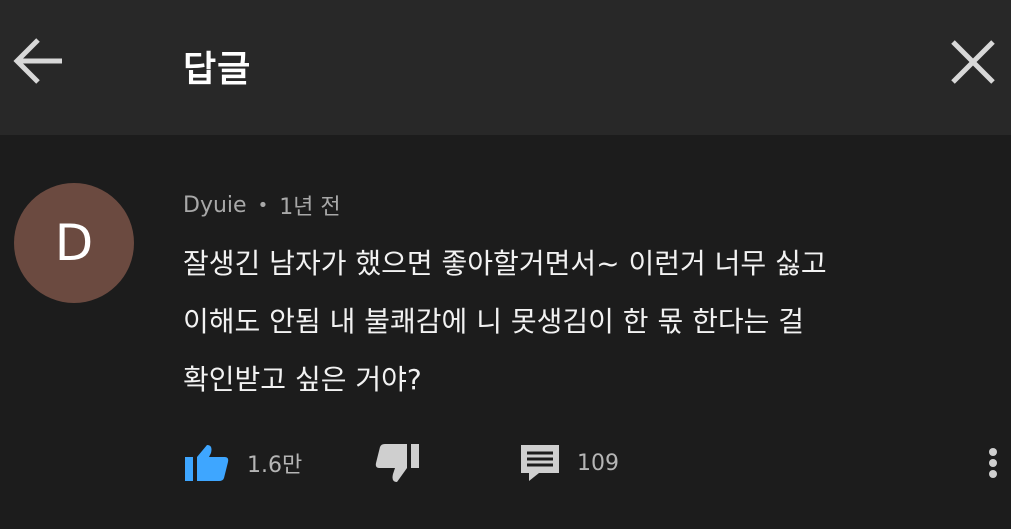 The width and height of the screenshot is (1011, 529). I want to click on arrow-left-icon, so click(37, 61).